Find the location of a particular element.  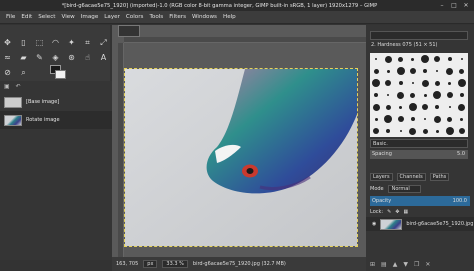

undo-history-tab-icon: ↶ is located at coordinates (18, 86).